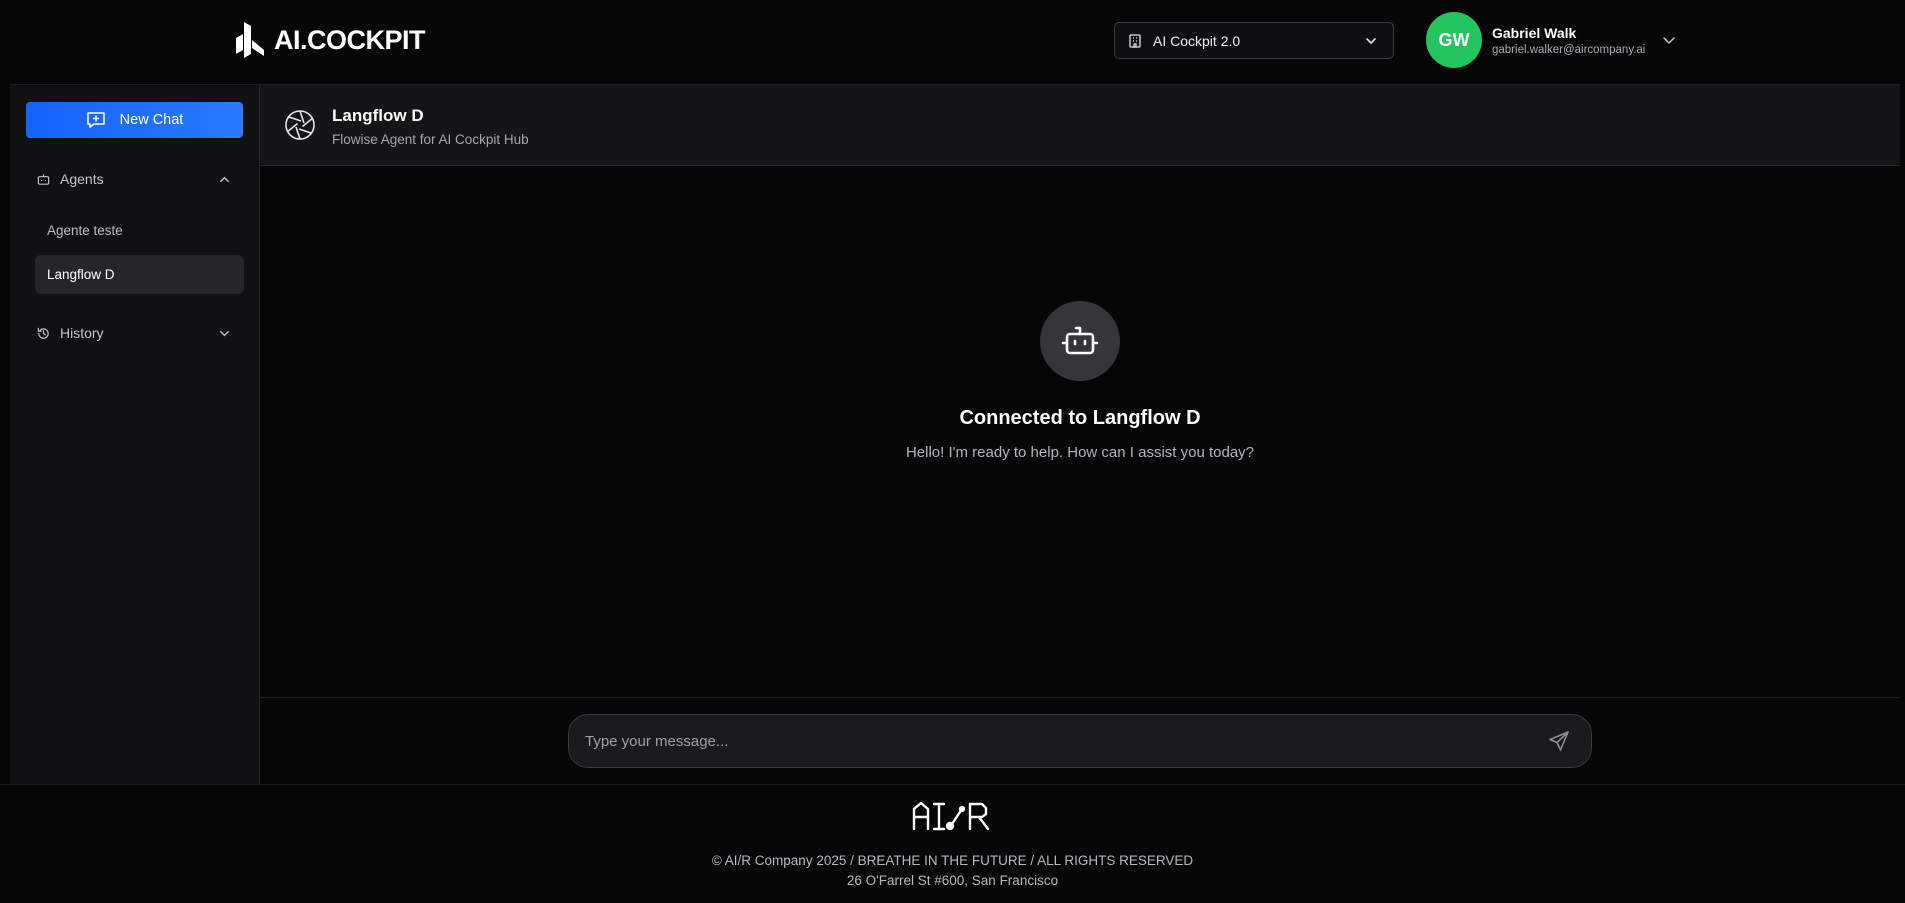  I want to click on sidebar-item-label: Agente teste, so click(85, 230).